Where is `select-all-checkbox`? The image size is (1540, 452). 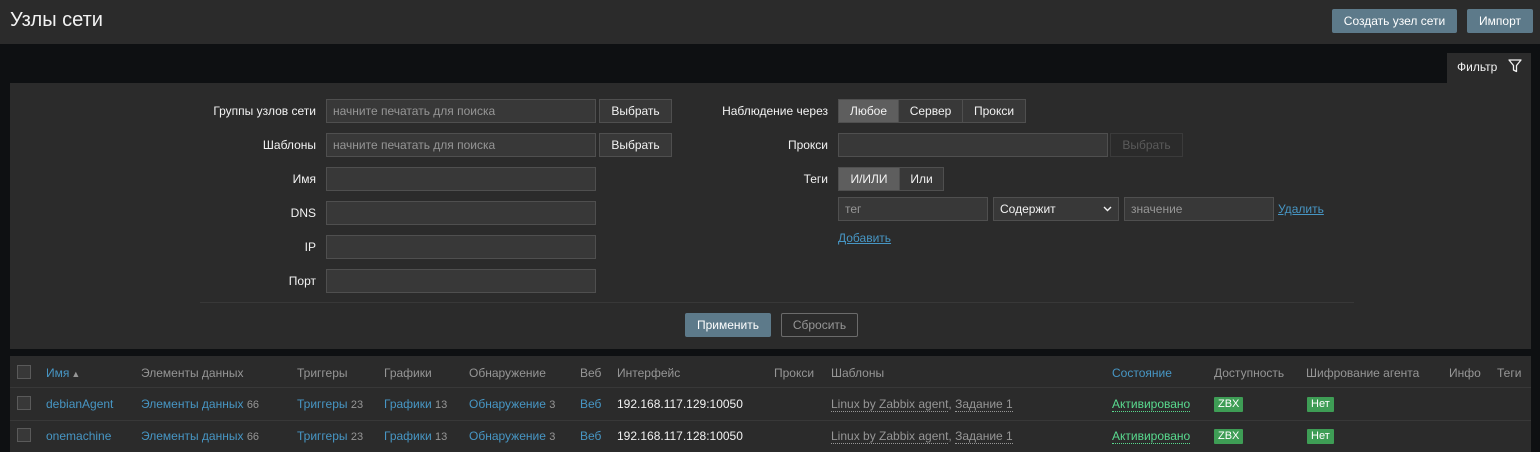
select-all-checkbox is located at coordinates (24, 372).